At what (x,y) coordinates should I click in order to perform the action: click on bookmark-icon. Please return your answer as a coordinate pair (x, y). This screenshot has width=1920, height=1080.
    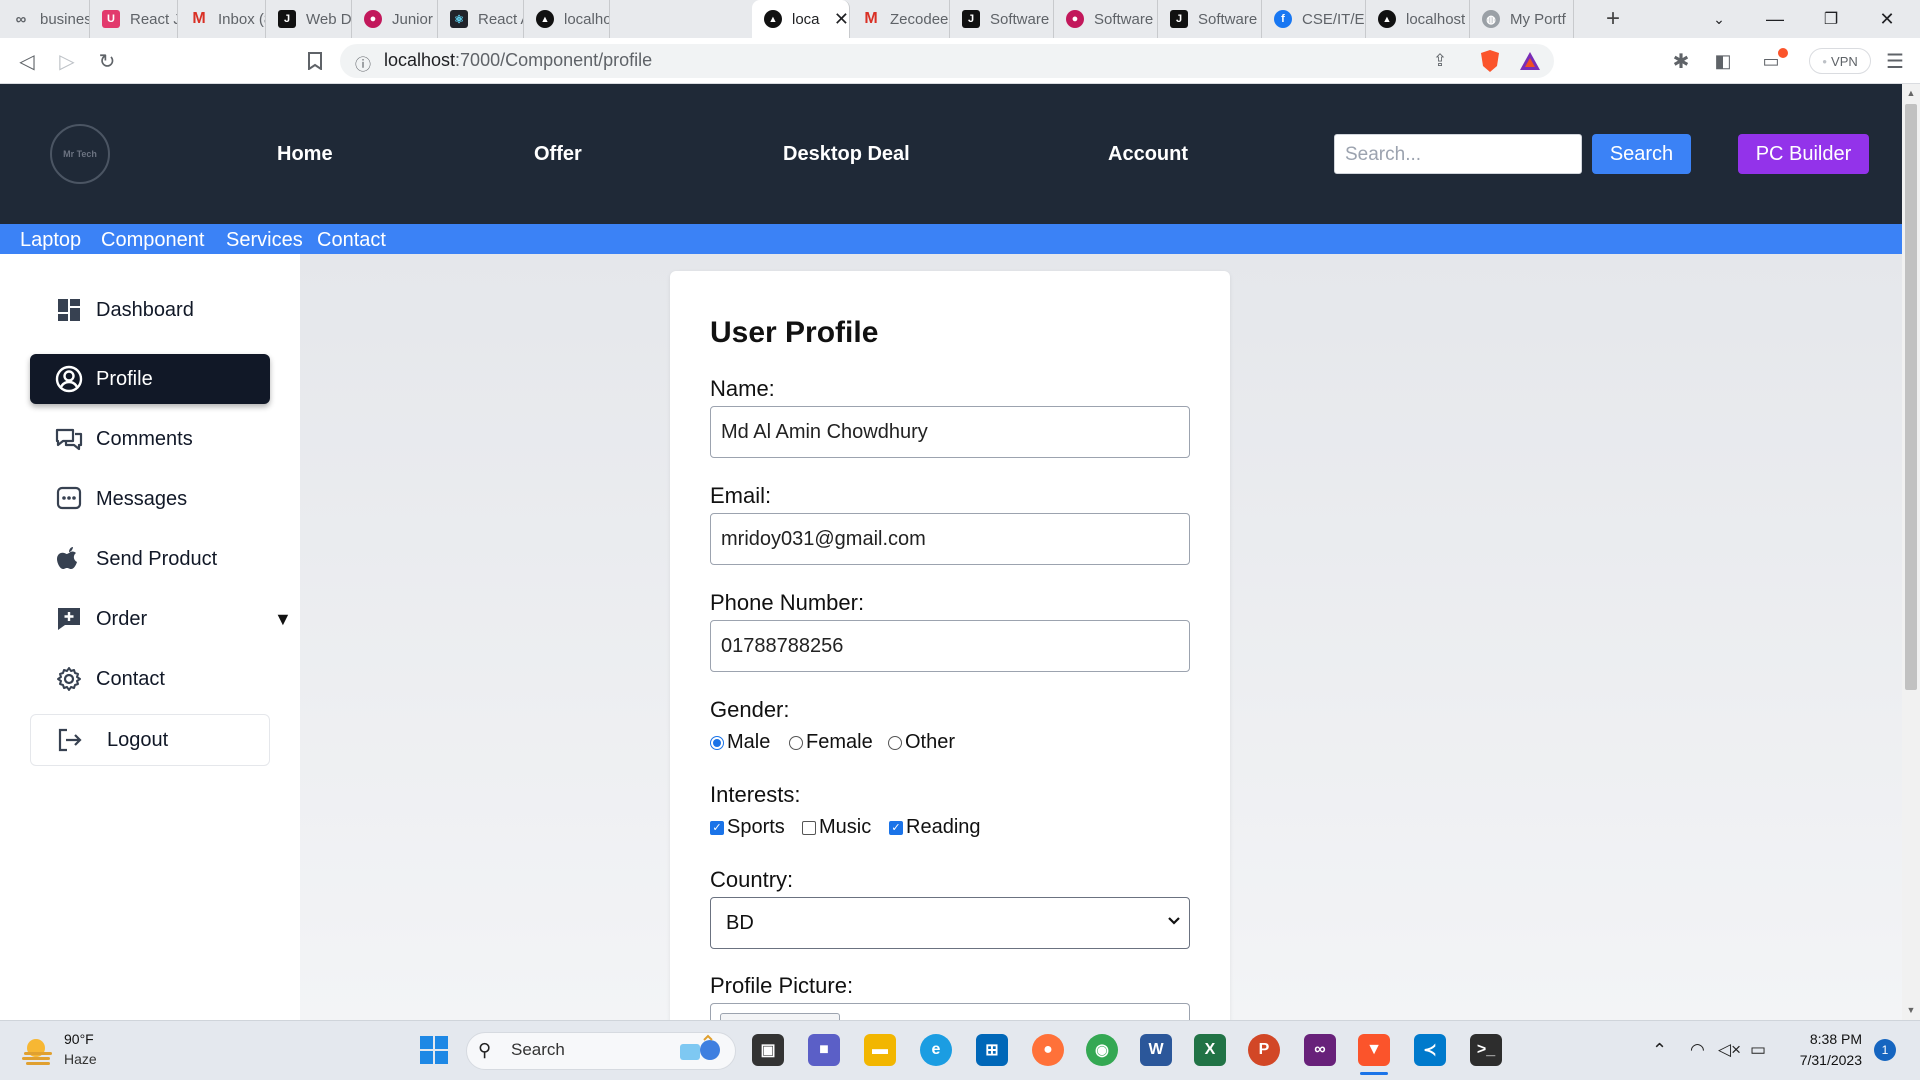
    Looking at the image, I should click on (315, 61).